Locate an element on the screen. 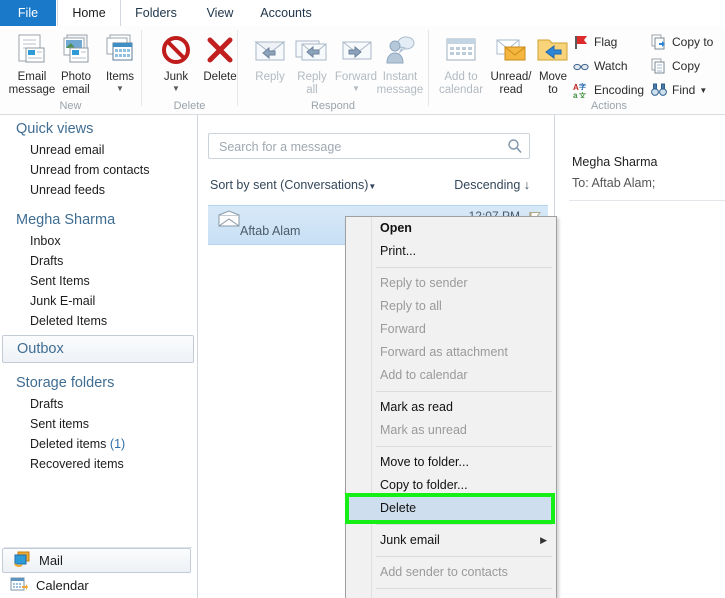  sidebar-heading-quick-views: Quick views is located at coordinates (55, 129).